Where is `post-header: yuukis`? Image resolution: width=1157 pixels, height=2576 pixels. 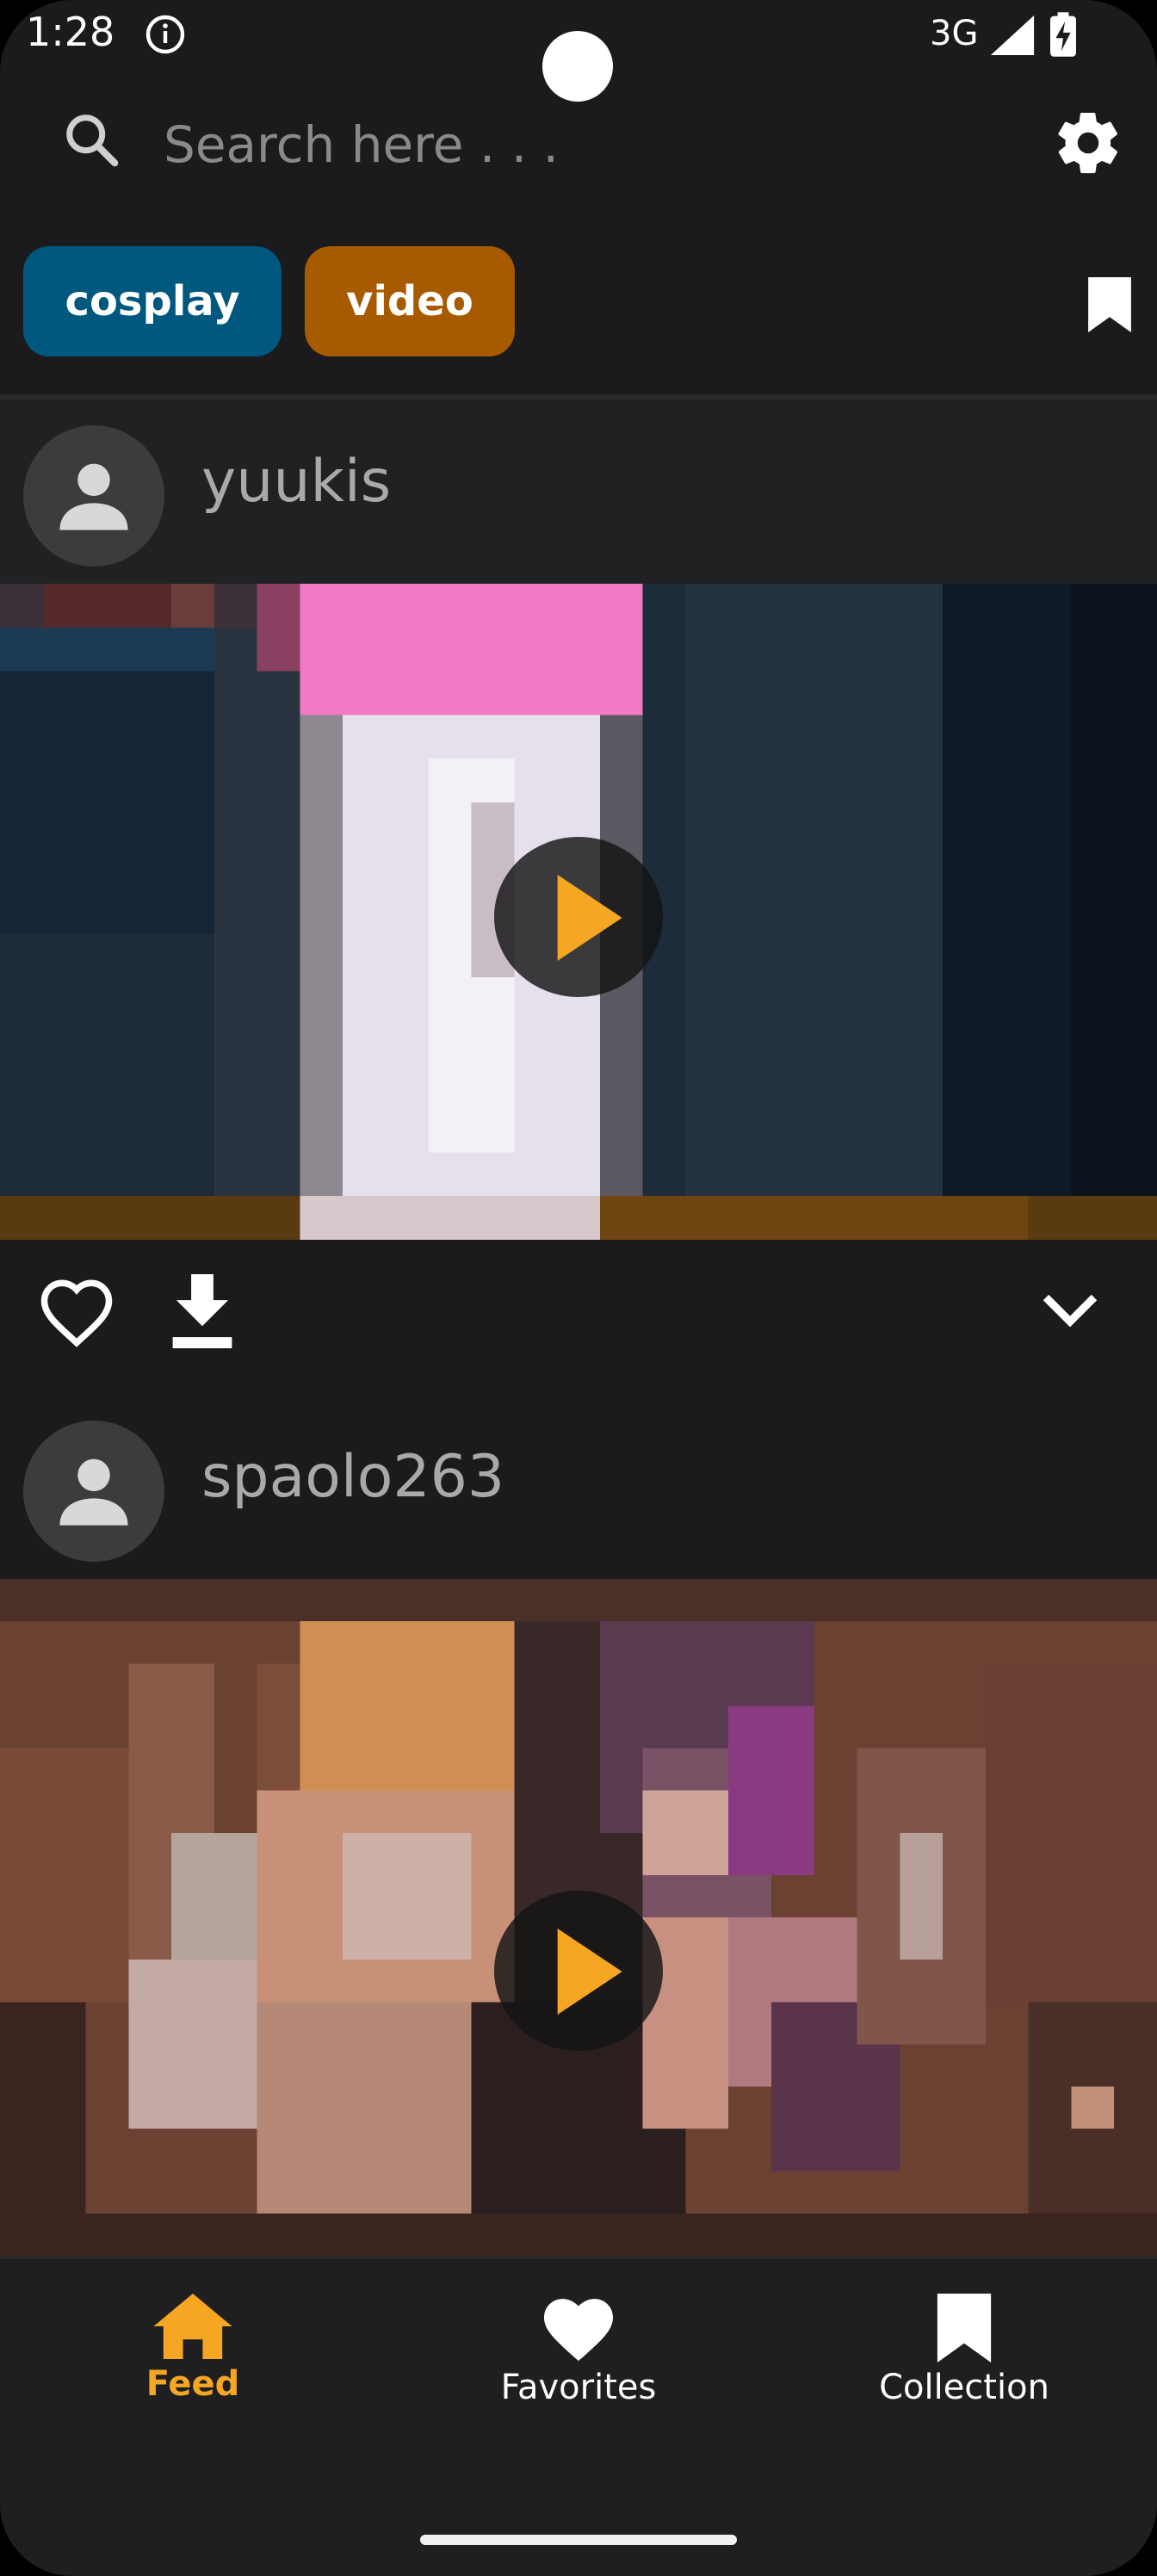 post-header: yuukis is located at coordinates (579, 492).